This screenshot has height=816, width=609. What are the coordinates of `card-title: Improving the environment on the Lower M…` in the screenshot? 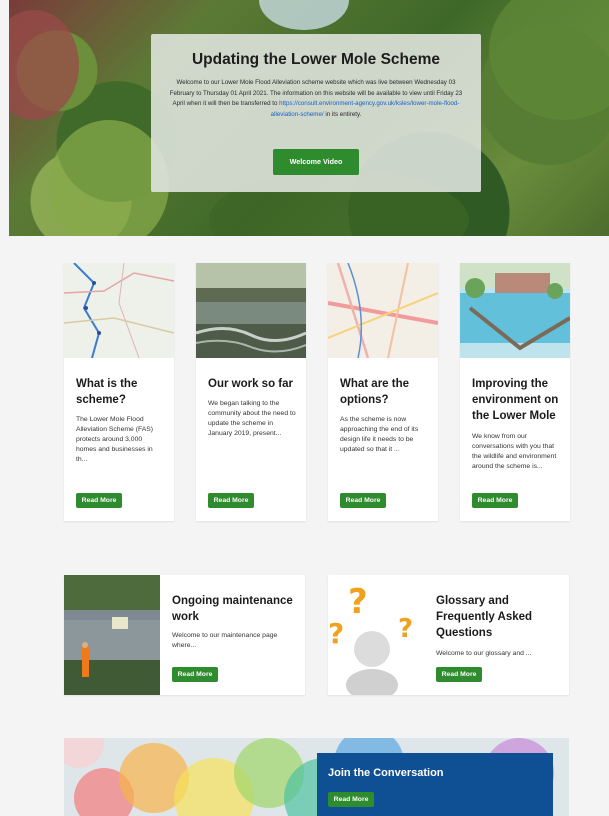 It's located at (515, 400).